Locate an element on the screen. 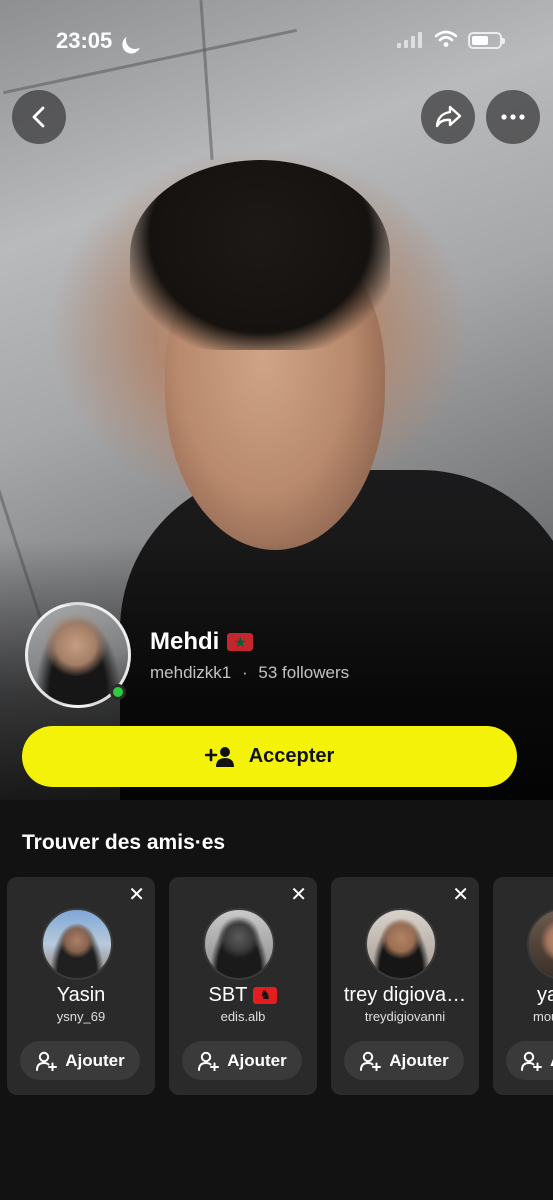 This screenshot has width=553, height=1200. online-status-dot is located at coordinates (118, 692).